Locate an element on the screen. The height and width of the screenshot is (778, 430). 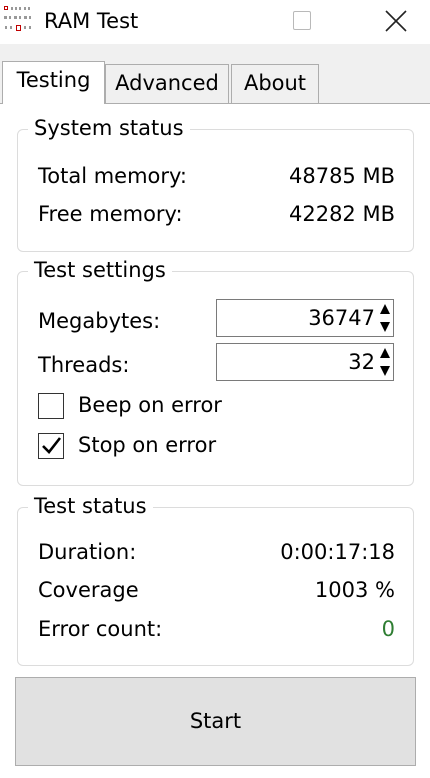
system-status-title: System status is located at coordinates (109, 128).